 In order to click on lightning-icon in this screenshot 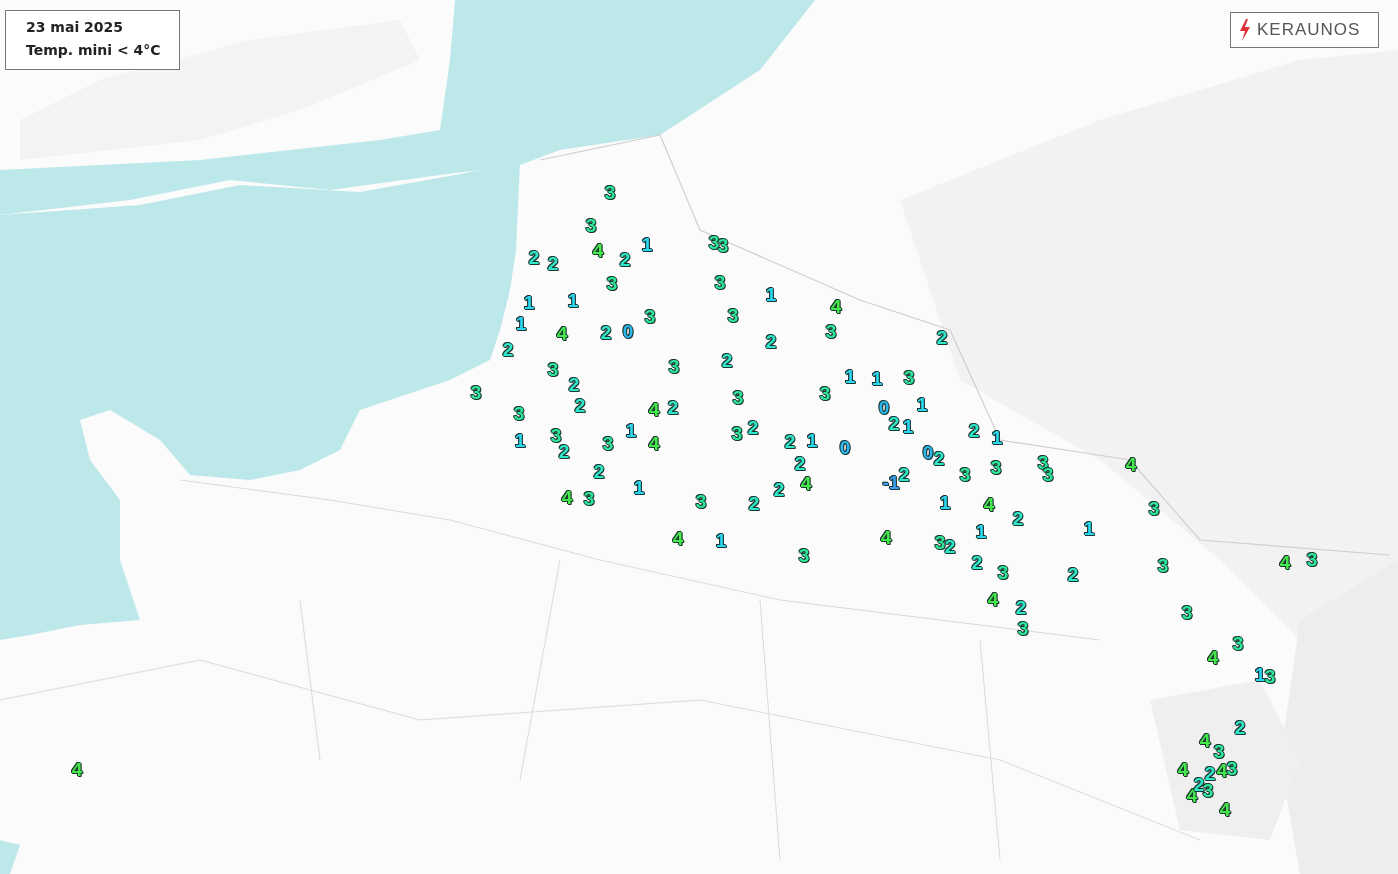, I will do `click(1245, 30)`.